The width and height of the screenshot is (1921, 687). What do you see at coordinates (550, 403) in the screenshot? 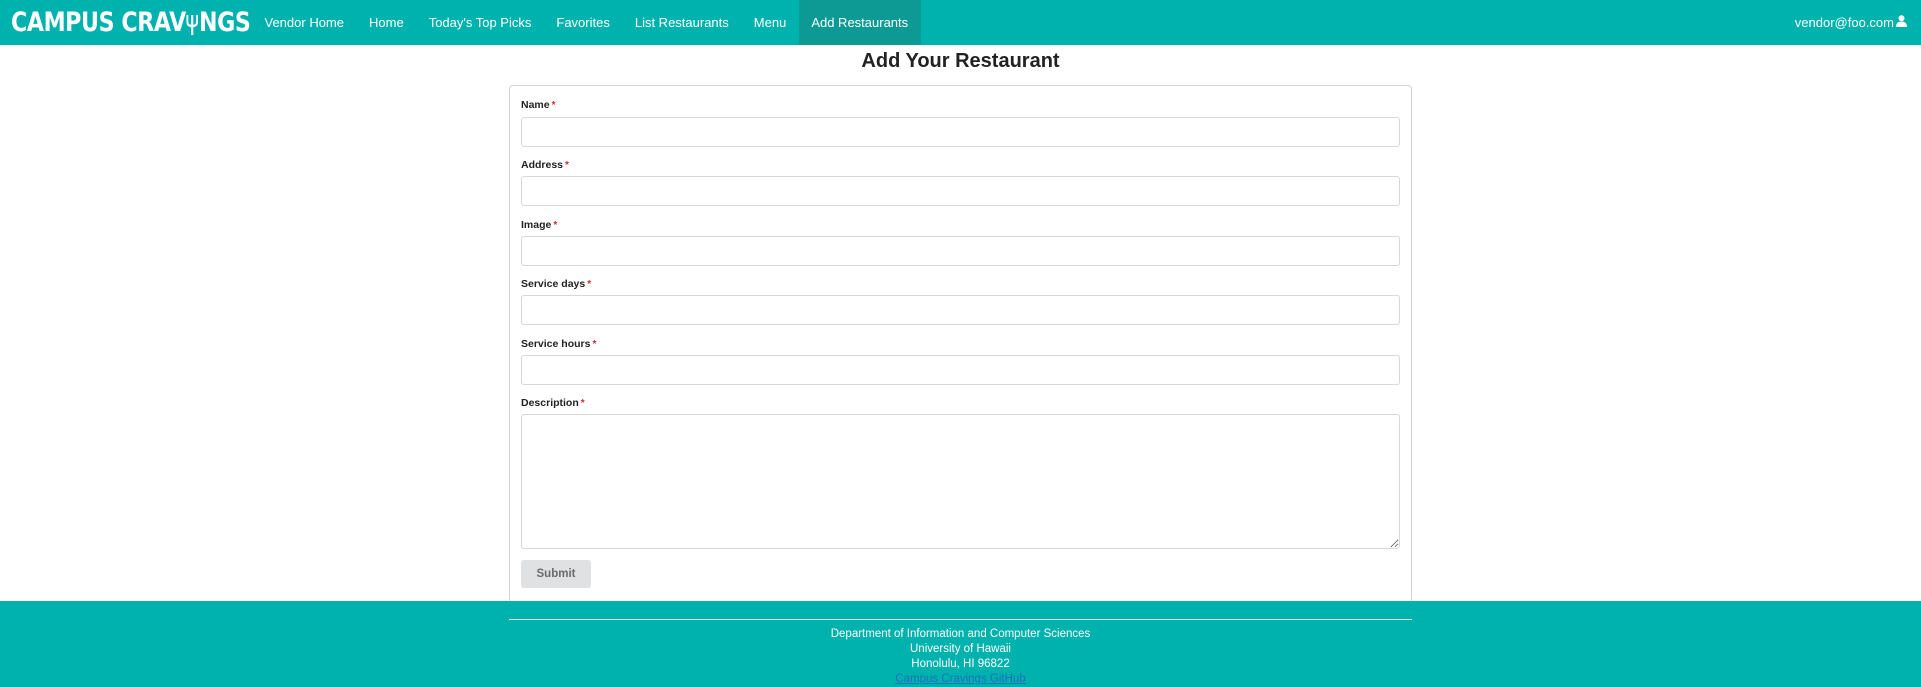
I see `description-label-text: Description` at bounding box center [550, 403].